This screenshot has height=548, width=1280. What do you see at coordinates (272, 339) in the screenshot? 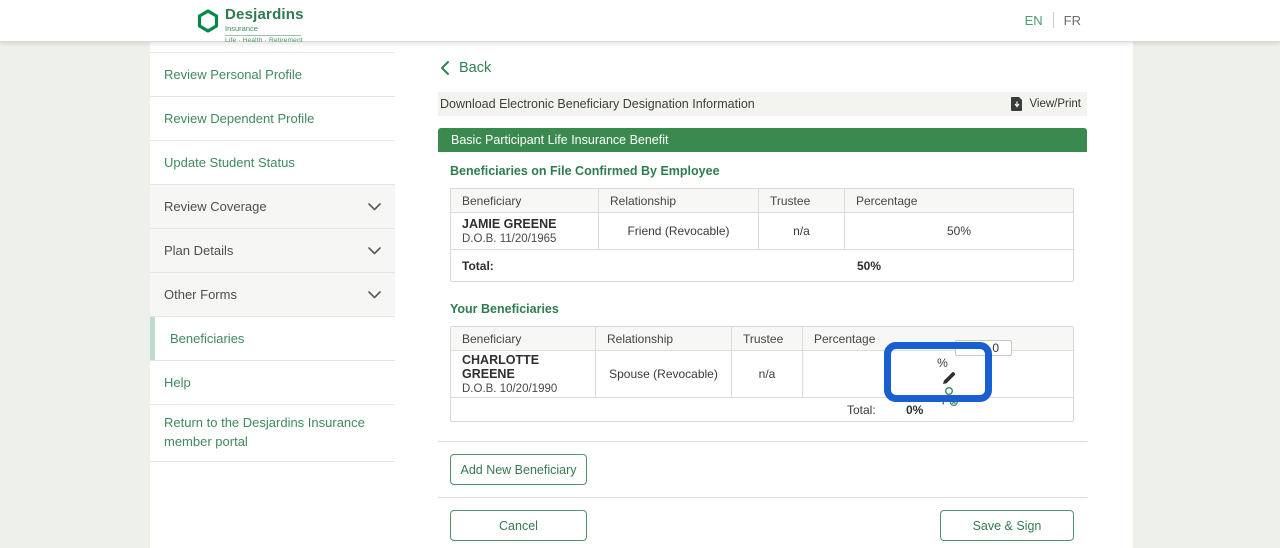
I see `sidebar-item-beneficiaries: Beneficiaries` at bounding box center [272, 339].